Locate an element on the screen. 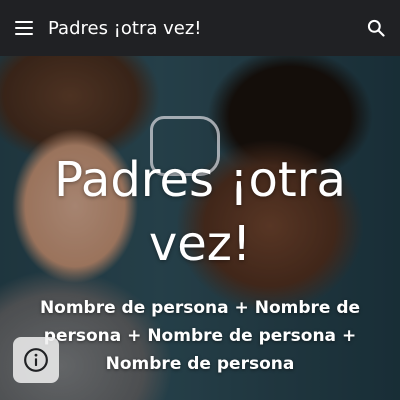 The image size is (400, 400). image-info-button is located at coordinates (36, 360).